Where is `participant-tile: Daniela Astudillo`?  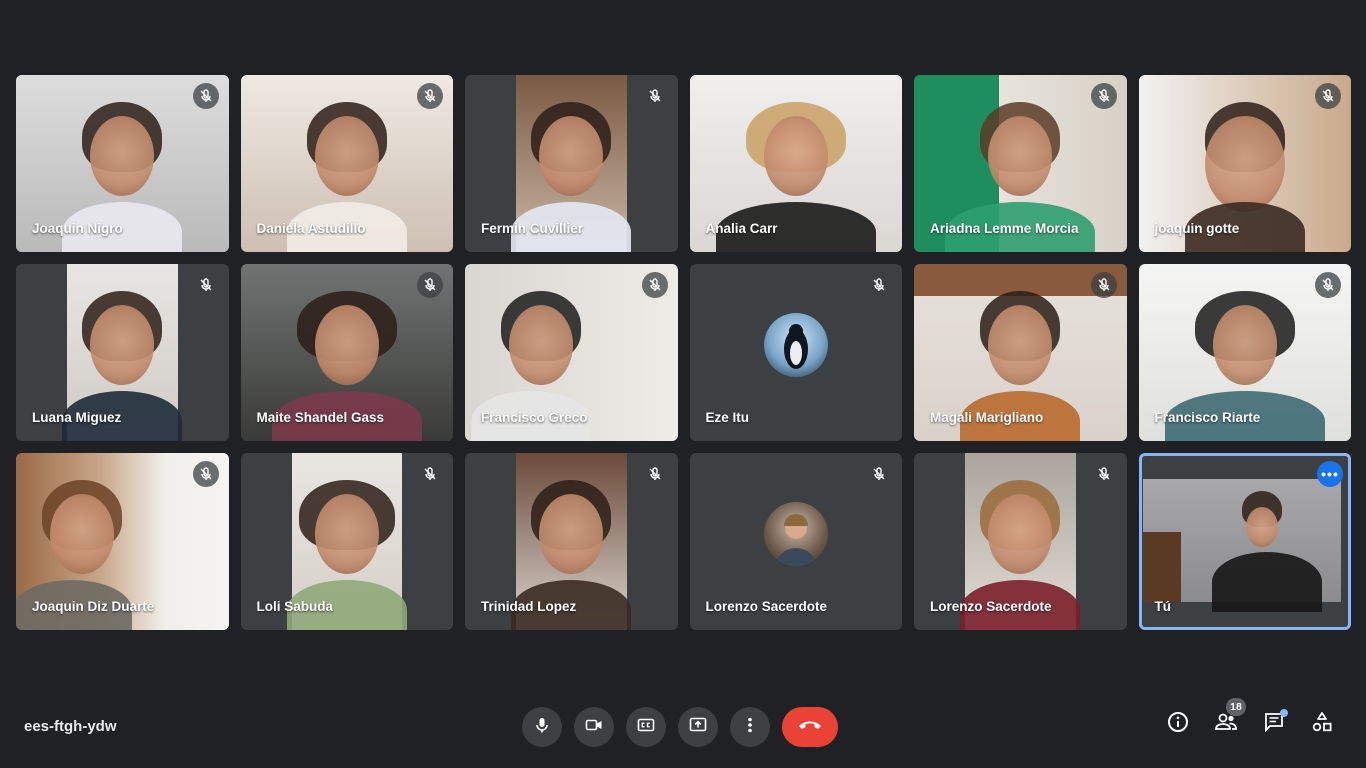
participant-tile: Daniela Astudillo is located at coordinates (346, 163).